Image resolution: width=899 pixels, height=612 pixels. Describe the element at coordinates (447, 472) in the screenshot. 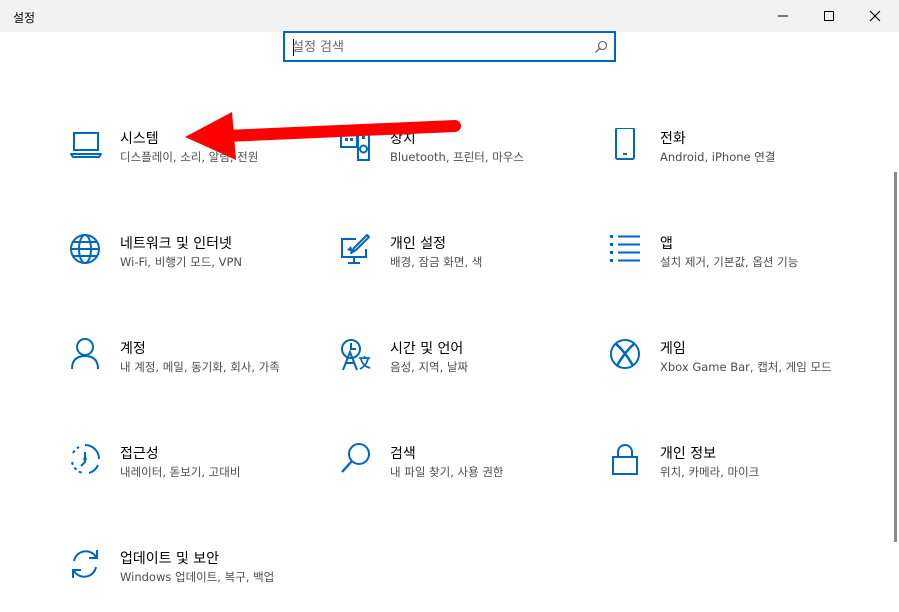

I see `category-description: 내 파일 찾기, 사용 권한` at that location.